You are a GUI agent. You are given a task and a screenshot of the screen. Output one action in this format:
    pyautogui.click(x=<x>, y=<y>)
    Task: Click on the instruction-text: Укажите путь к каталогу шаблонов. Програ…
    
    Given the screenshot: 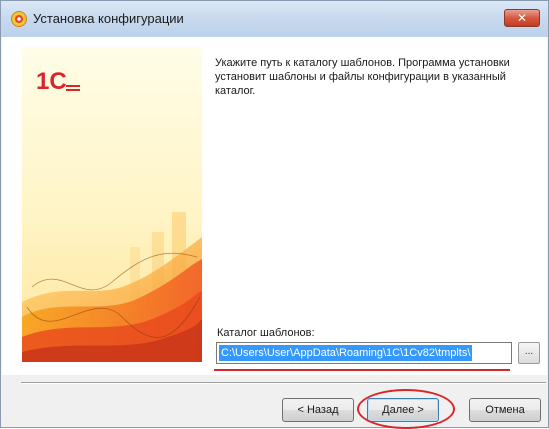 What is the action you would take?
    pyautogui.click(x=362, y=77)
    